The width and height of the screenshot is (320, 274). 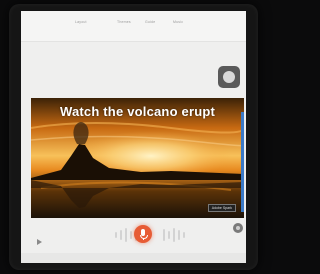 What do you see at coordinates (133, 258) in the screenshot?
I see `bottom-bar` at bounding box center [133, 258].